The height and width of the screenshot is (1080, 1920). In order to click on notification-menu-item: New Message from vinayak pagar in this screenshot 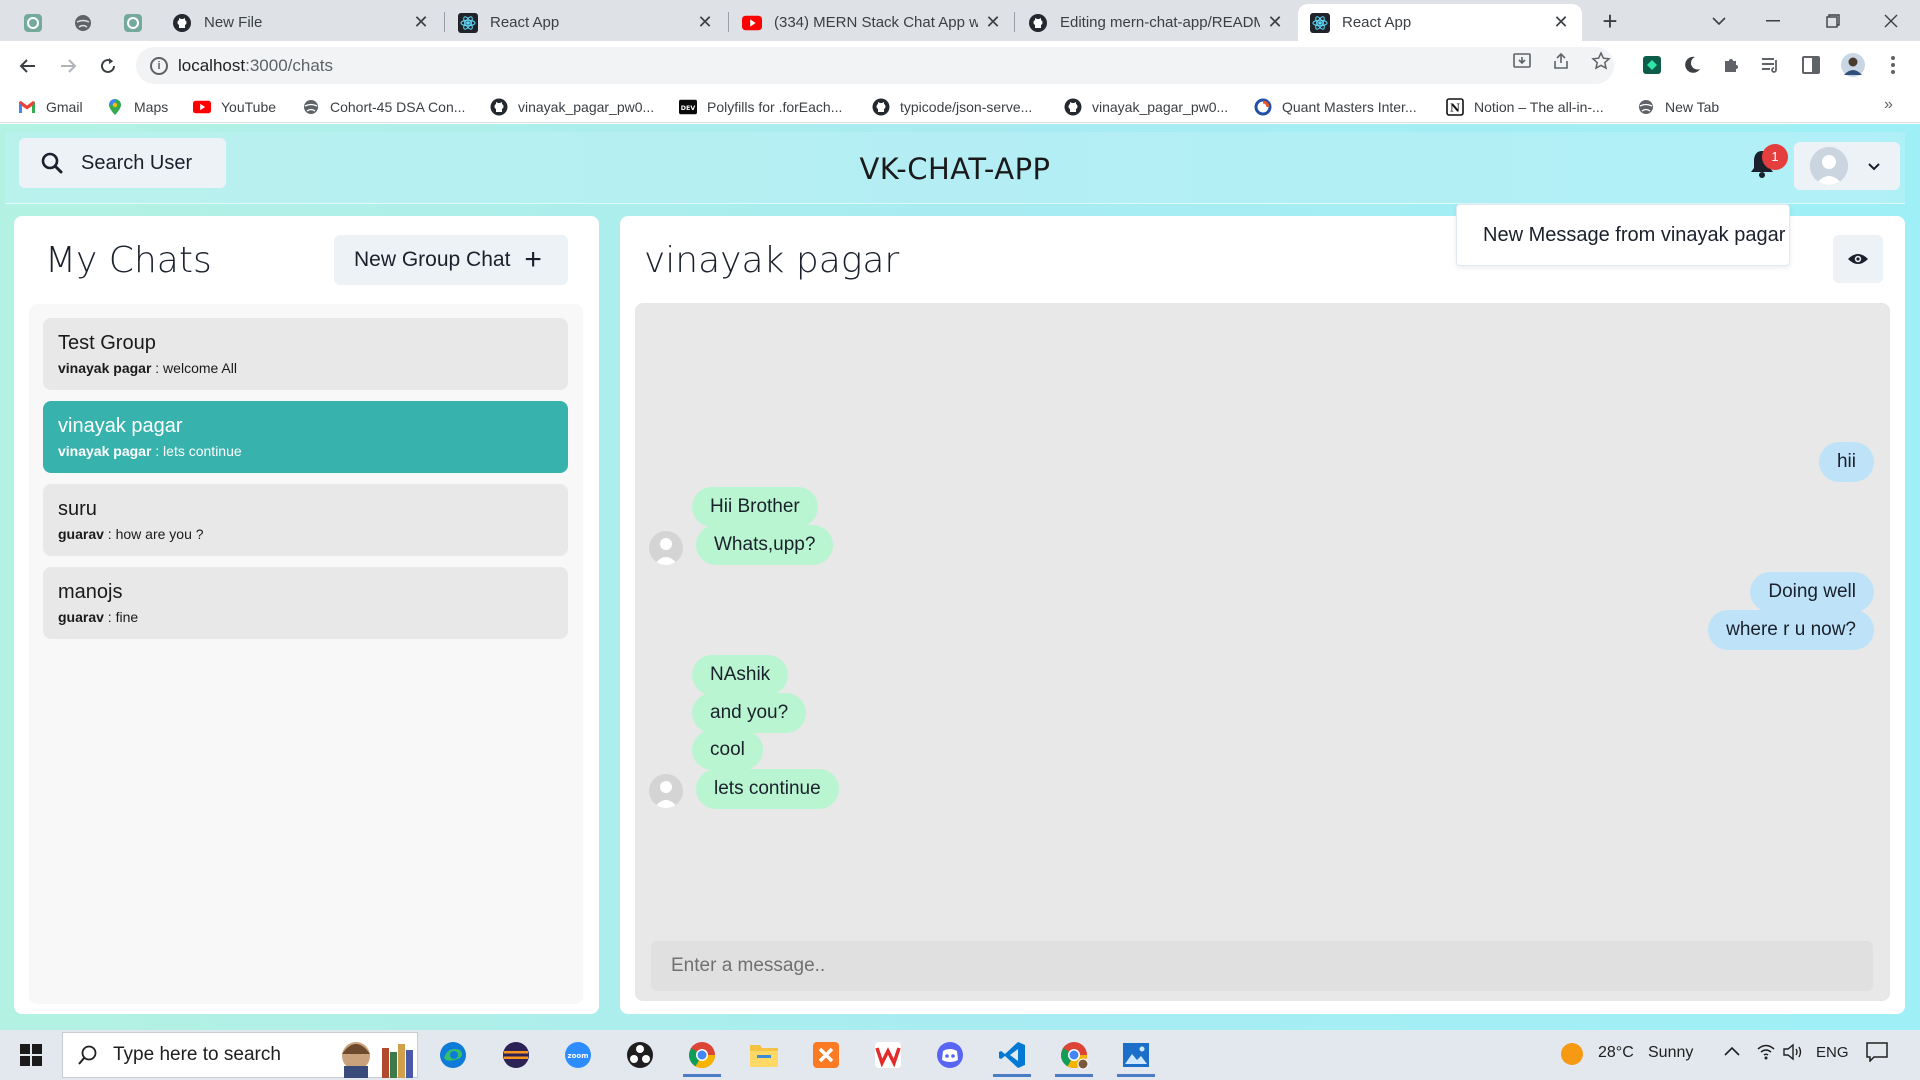, I will do `click(1623, 235)`.